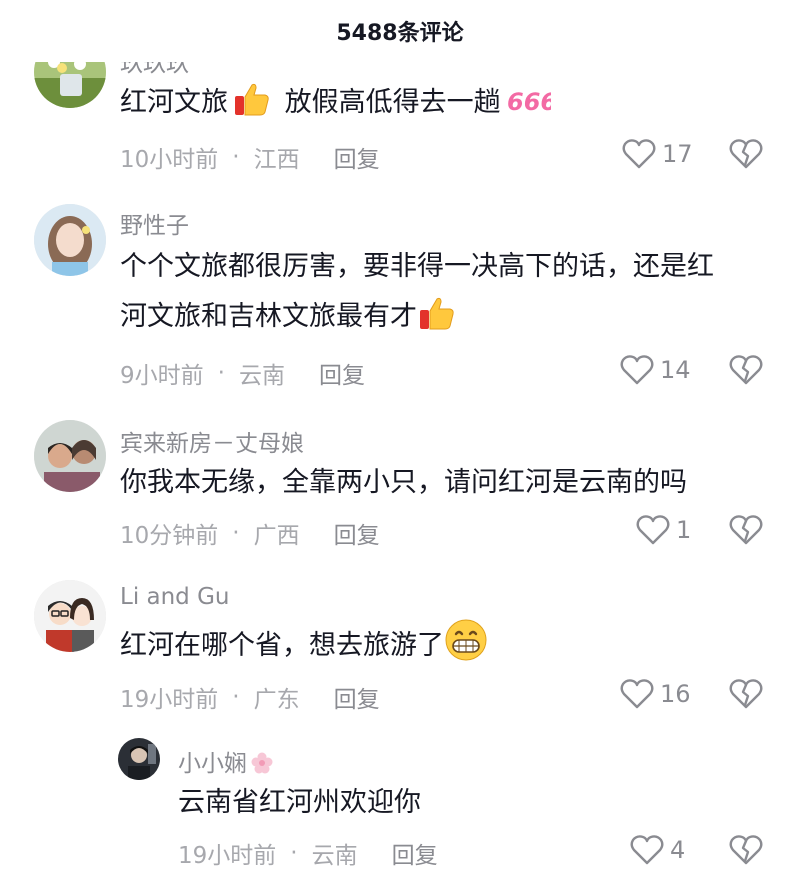  Describe the element at coordinates (675, 370) in the screenshot. I see `like-count: 14` at that location.